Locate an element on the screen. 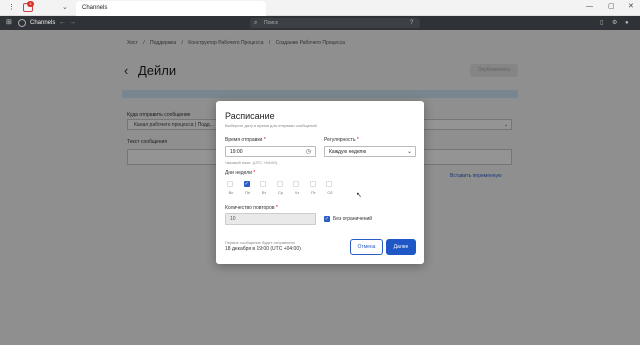  timezone-hint: Часовой пояс: (UTC +04:00) is located at coordinates (251, 162).